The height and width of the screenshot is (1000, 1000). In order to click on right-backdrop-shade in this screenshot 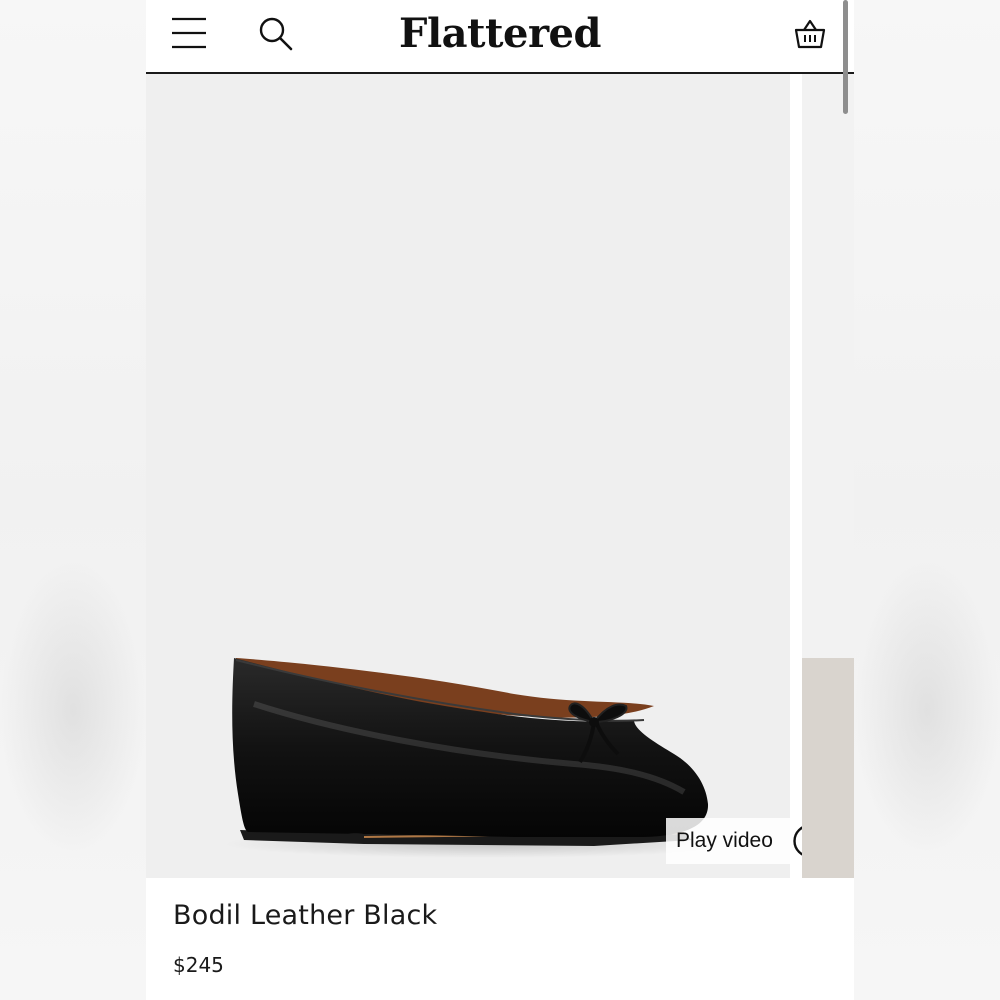, I will do `click(927, 710)`.